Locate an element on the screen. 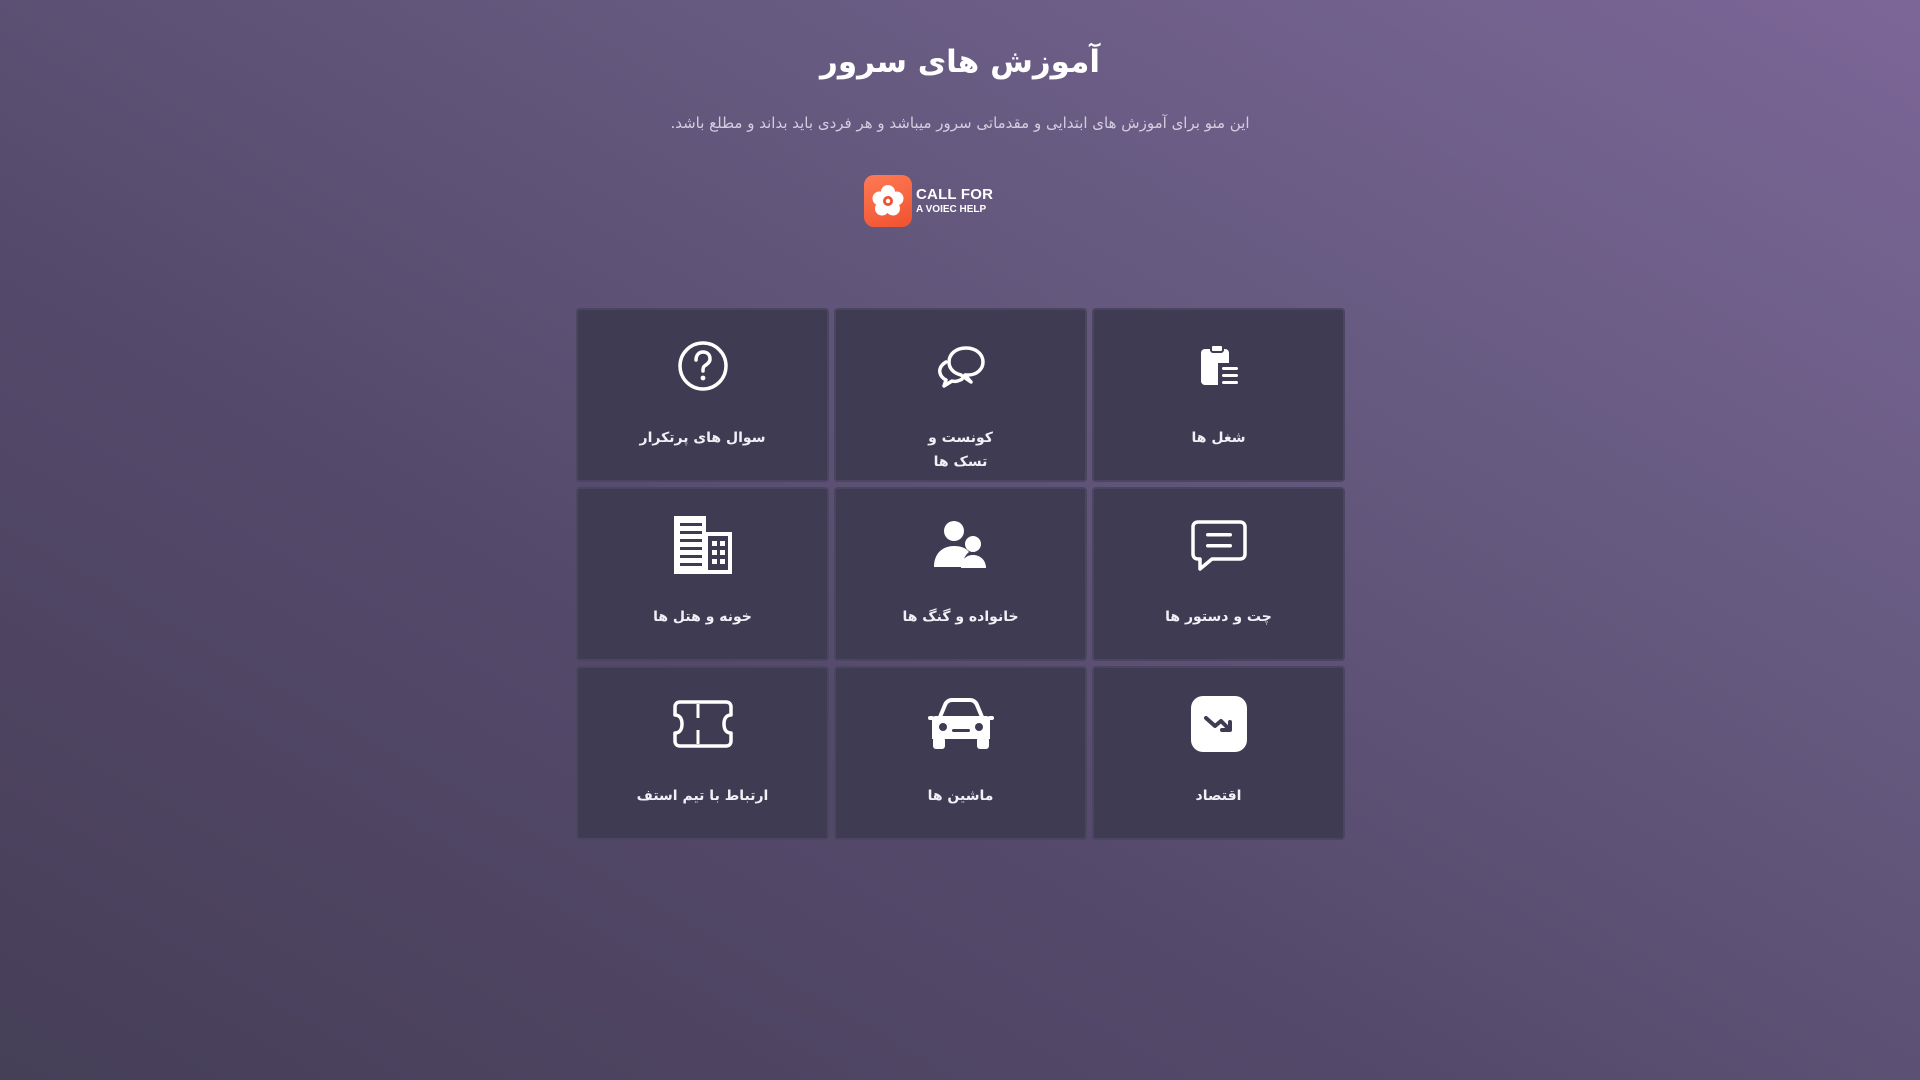  card-family-gangs: خانواده و گنگ ها is located at coordinates (960, 574).